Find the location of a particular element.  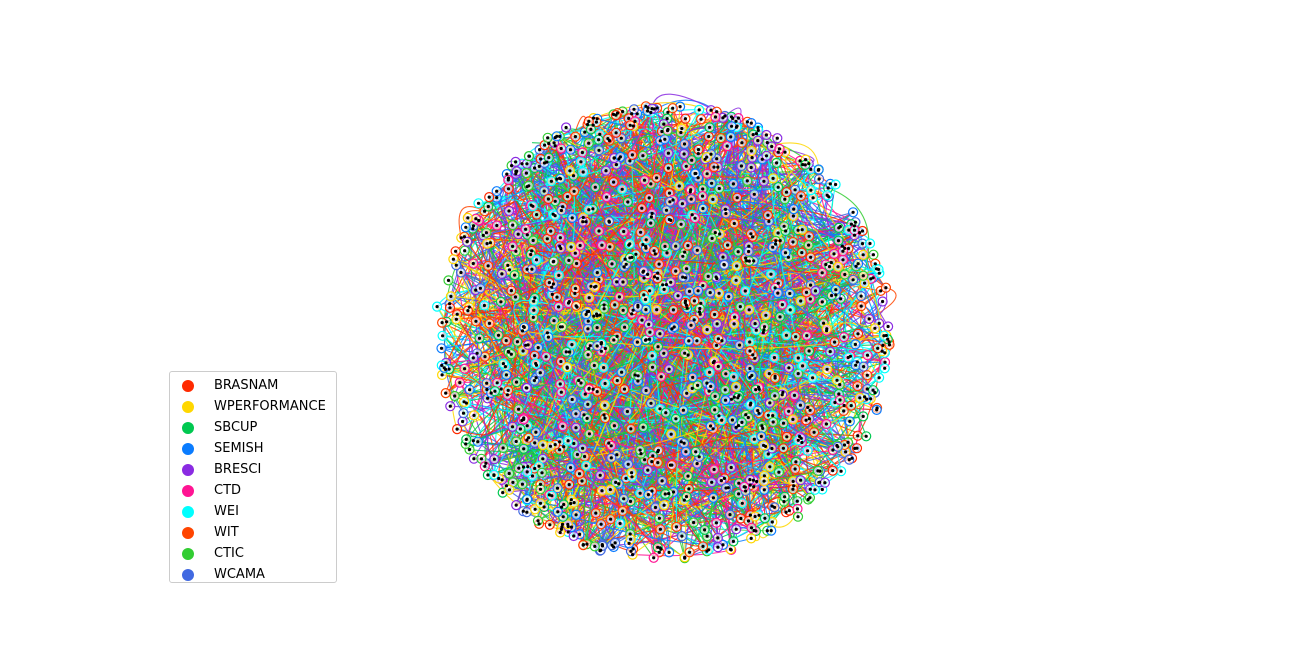

legend-item-semish: SEMISH is located at coordinates (253, 448).